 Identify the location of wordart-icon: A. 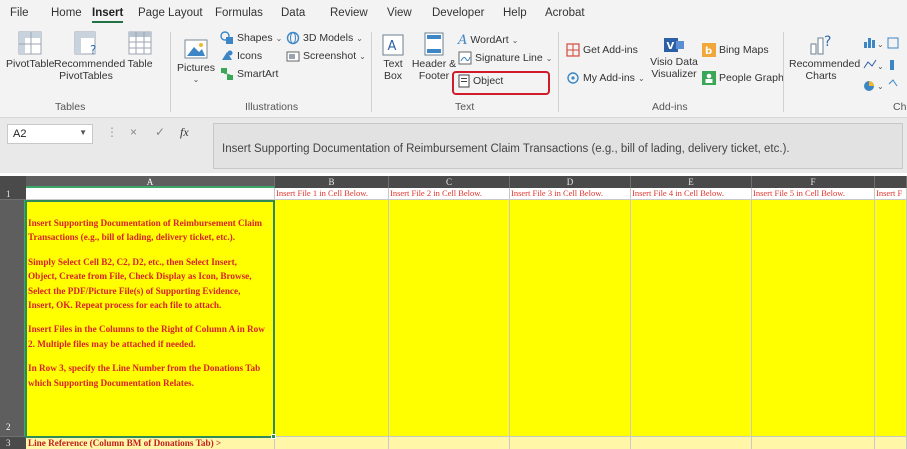
(463, 40).